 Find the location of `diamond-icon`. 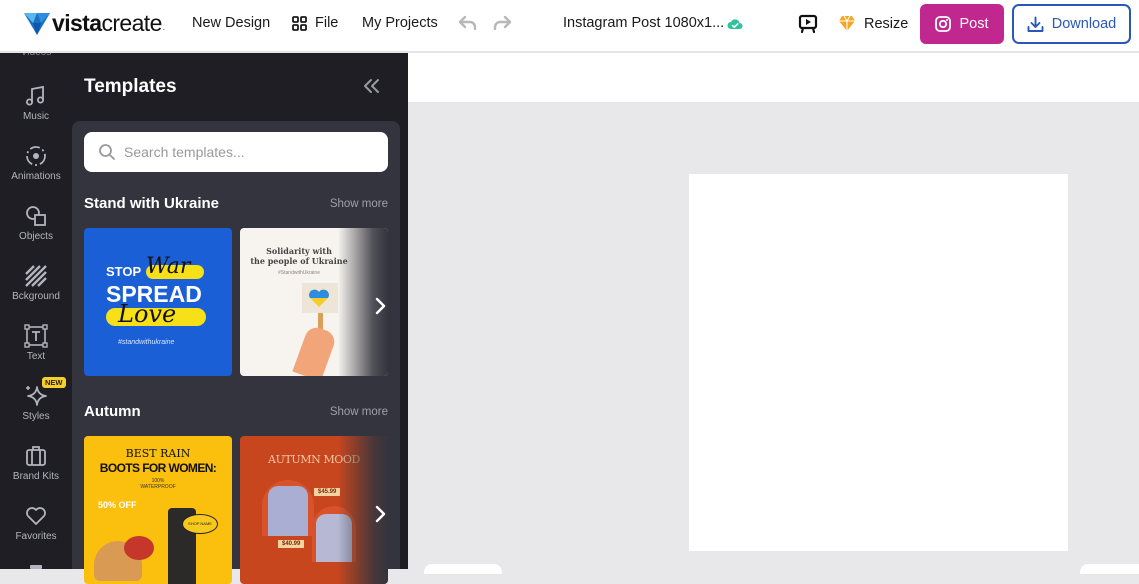

diamond-icon is located at coordinates (847, 23).